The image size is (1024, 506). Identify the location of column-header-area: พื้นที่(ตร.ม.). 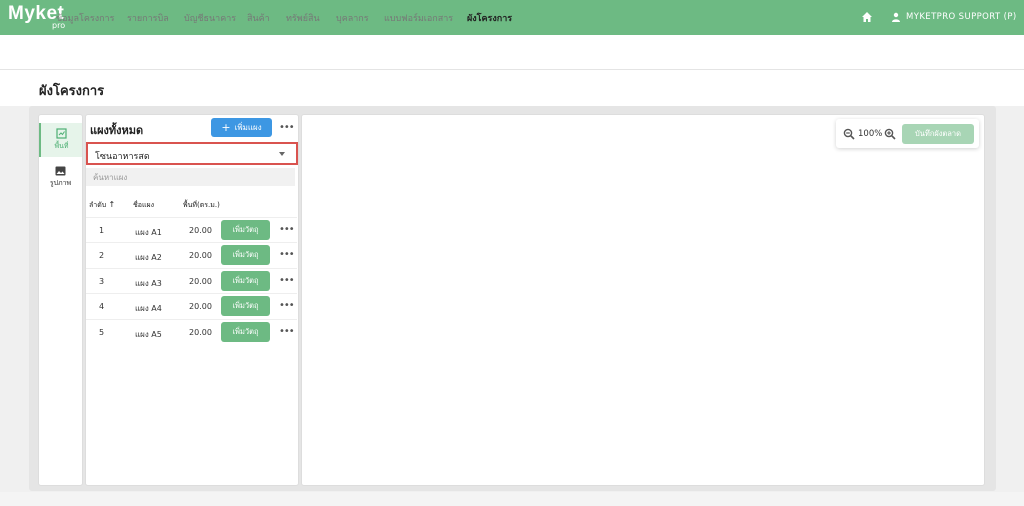
(201, 205).